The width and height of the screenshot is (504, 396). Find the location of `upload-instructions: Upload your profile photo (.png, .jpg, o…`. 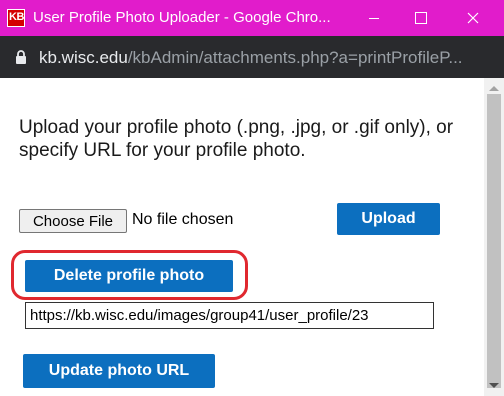

upload-instructions: Upload your profile photo (.png, .jpg, o… is located at coordinates (236, 139).